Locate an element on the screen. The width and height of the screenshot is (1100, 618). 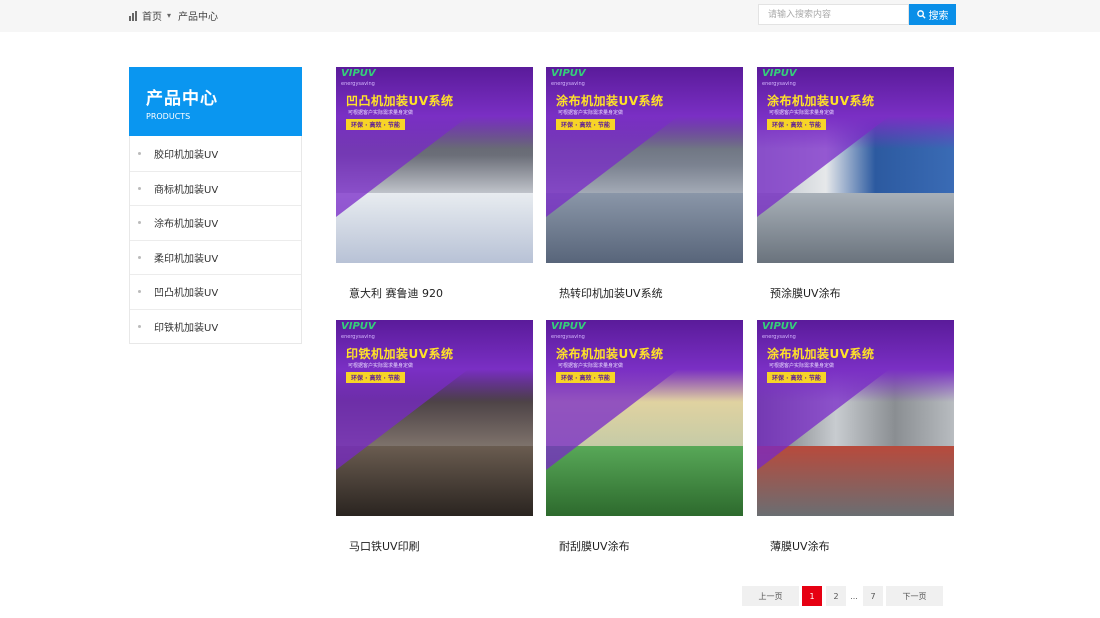
sidebar-item-label: 涂布机加装UV is located at coordinates (186, 225).